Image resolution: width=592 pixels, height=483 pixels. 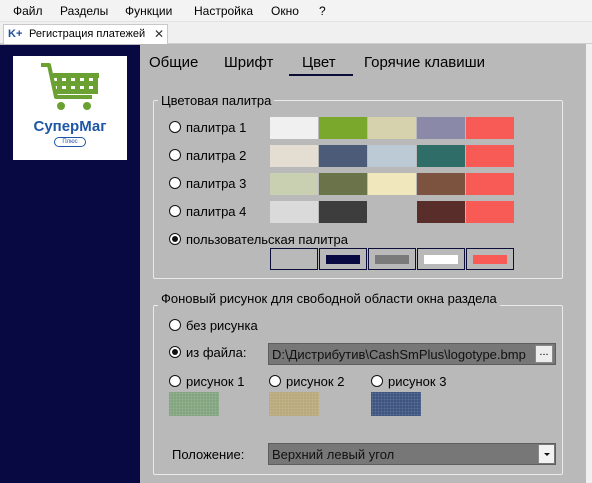 What do you see at coordinates (15, 34) in the screenshot?
I see `app-icon: K+` at bounding box center [15, 34].